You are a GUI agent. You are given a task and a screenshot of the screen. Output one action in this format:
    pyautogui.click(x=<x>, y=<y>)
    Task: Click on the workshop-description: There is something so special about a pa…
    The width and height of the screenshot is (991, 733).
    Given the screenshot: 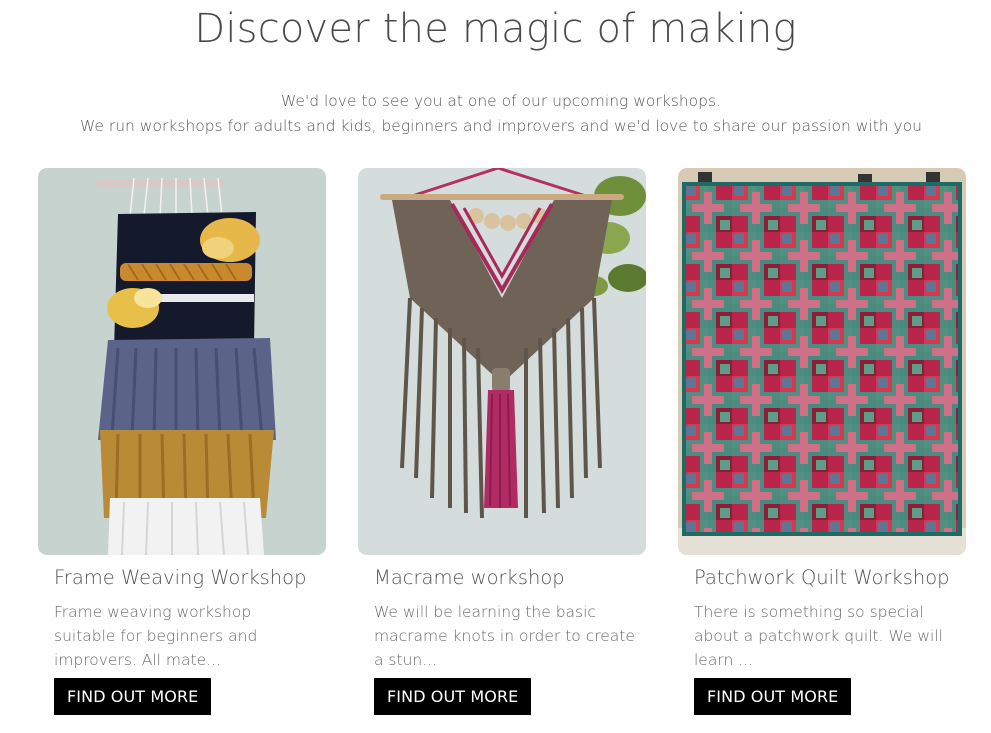 What is the action you would take?
    pyautogui.click(x=818, y=636)
    